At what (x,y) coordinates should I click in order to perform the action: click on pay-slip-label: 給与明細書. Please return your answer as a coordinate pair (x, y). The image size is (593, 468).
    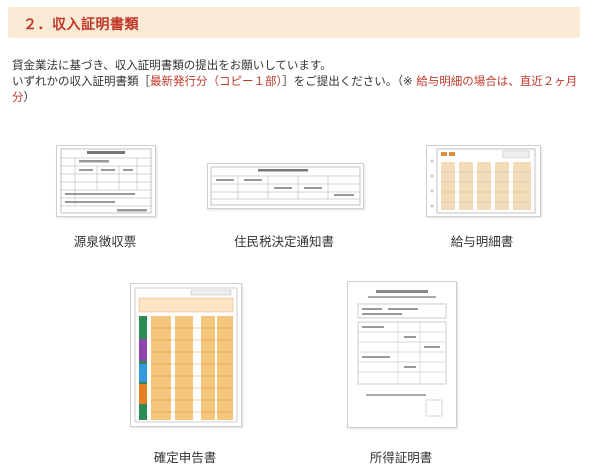
    Looking at the image, I should click on (482, 241).